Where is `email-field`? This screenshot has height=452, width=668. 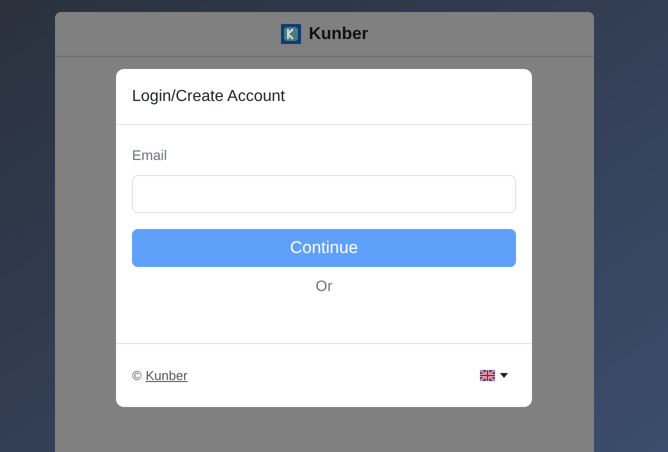 email-field is located at coordinates (324, 194).